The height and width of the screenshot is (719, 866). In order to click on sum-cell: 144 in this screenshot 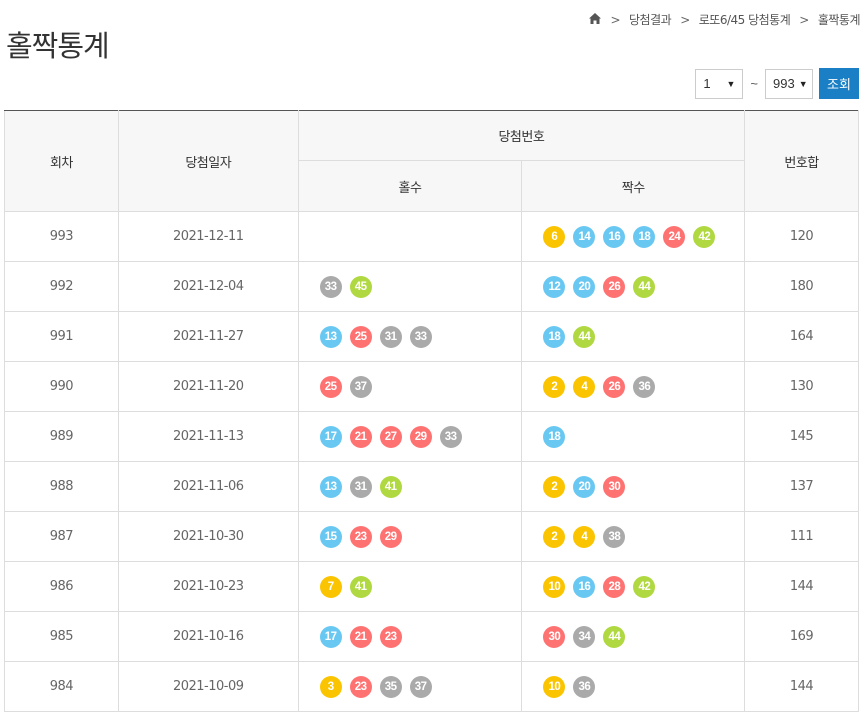, I will do `click(801, 686)`.